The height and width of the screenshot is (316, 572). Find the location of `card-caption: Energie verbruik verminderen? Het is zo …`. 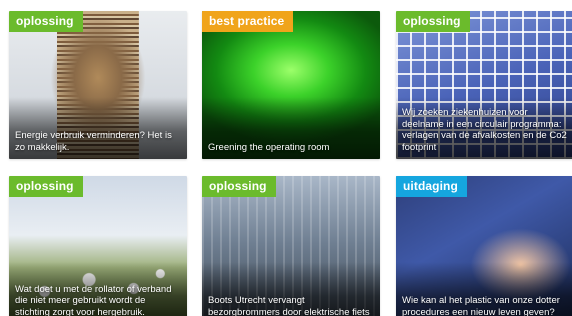

card-caption: Energie verbruik verminderen? Het is zo … is located at coordinates (93, 141).